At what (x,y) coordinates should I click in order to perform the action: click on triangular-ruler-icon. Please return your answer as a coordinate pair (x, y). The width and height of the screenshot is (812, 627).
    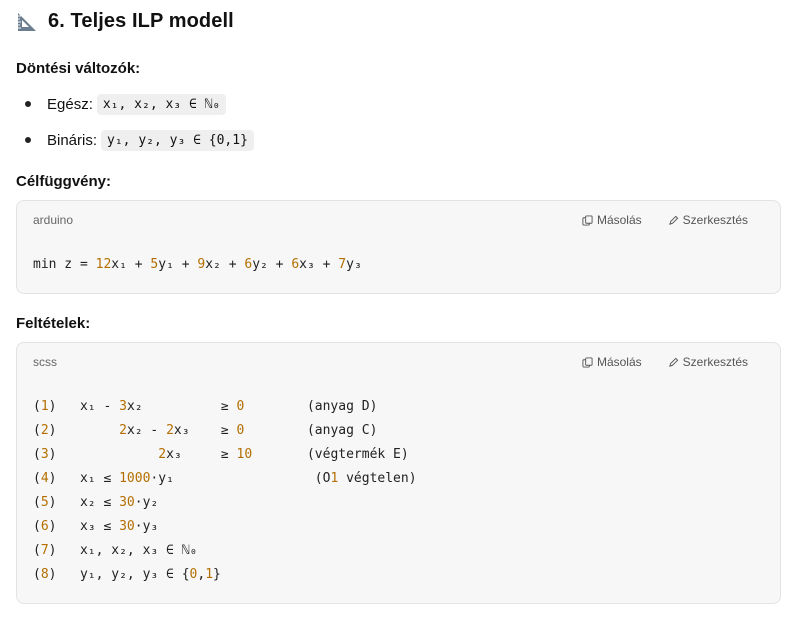
    Looking at the image, I should click on (27, 22).